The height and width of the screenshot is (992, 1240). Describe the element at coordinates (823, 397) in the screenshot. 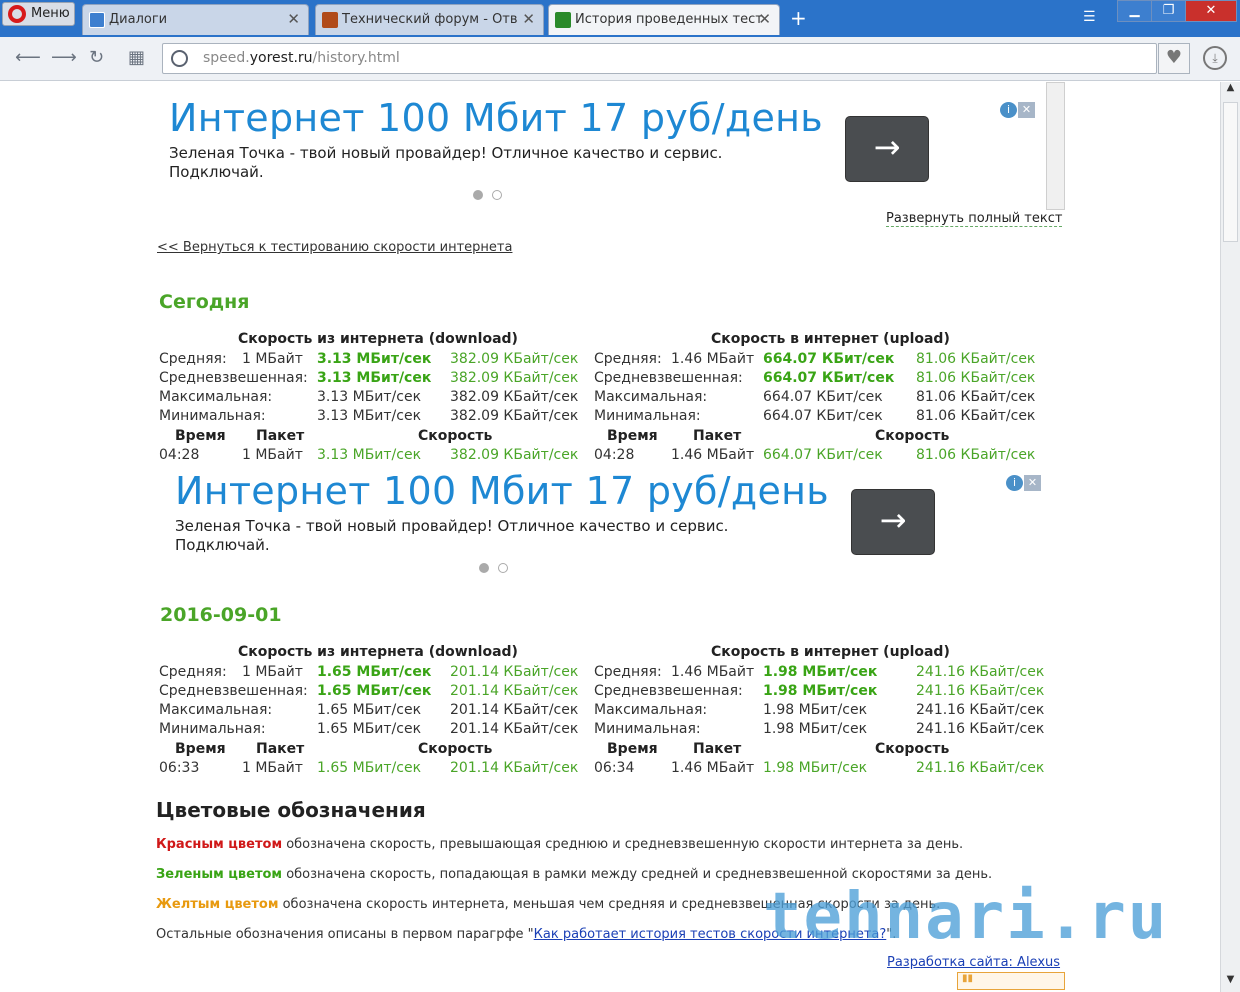

I see `max-mbit: 664.07 КБит/сек` at that location.